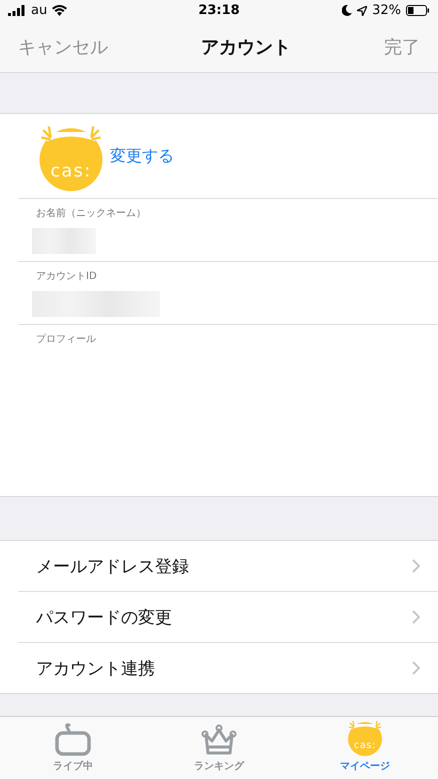 This screenshot has width=438, height=779. What do you see at coordinates (73, 740) in the screenshot?
I see `tv-icon` at bounding box center [73, 740].